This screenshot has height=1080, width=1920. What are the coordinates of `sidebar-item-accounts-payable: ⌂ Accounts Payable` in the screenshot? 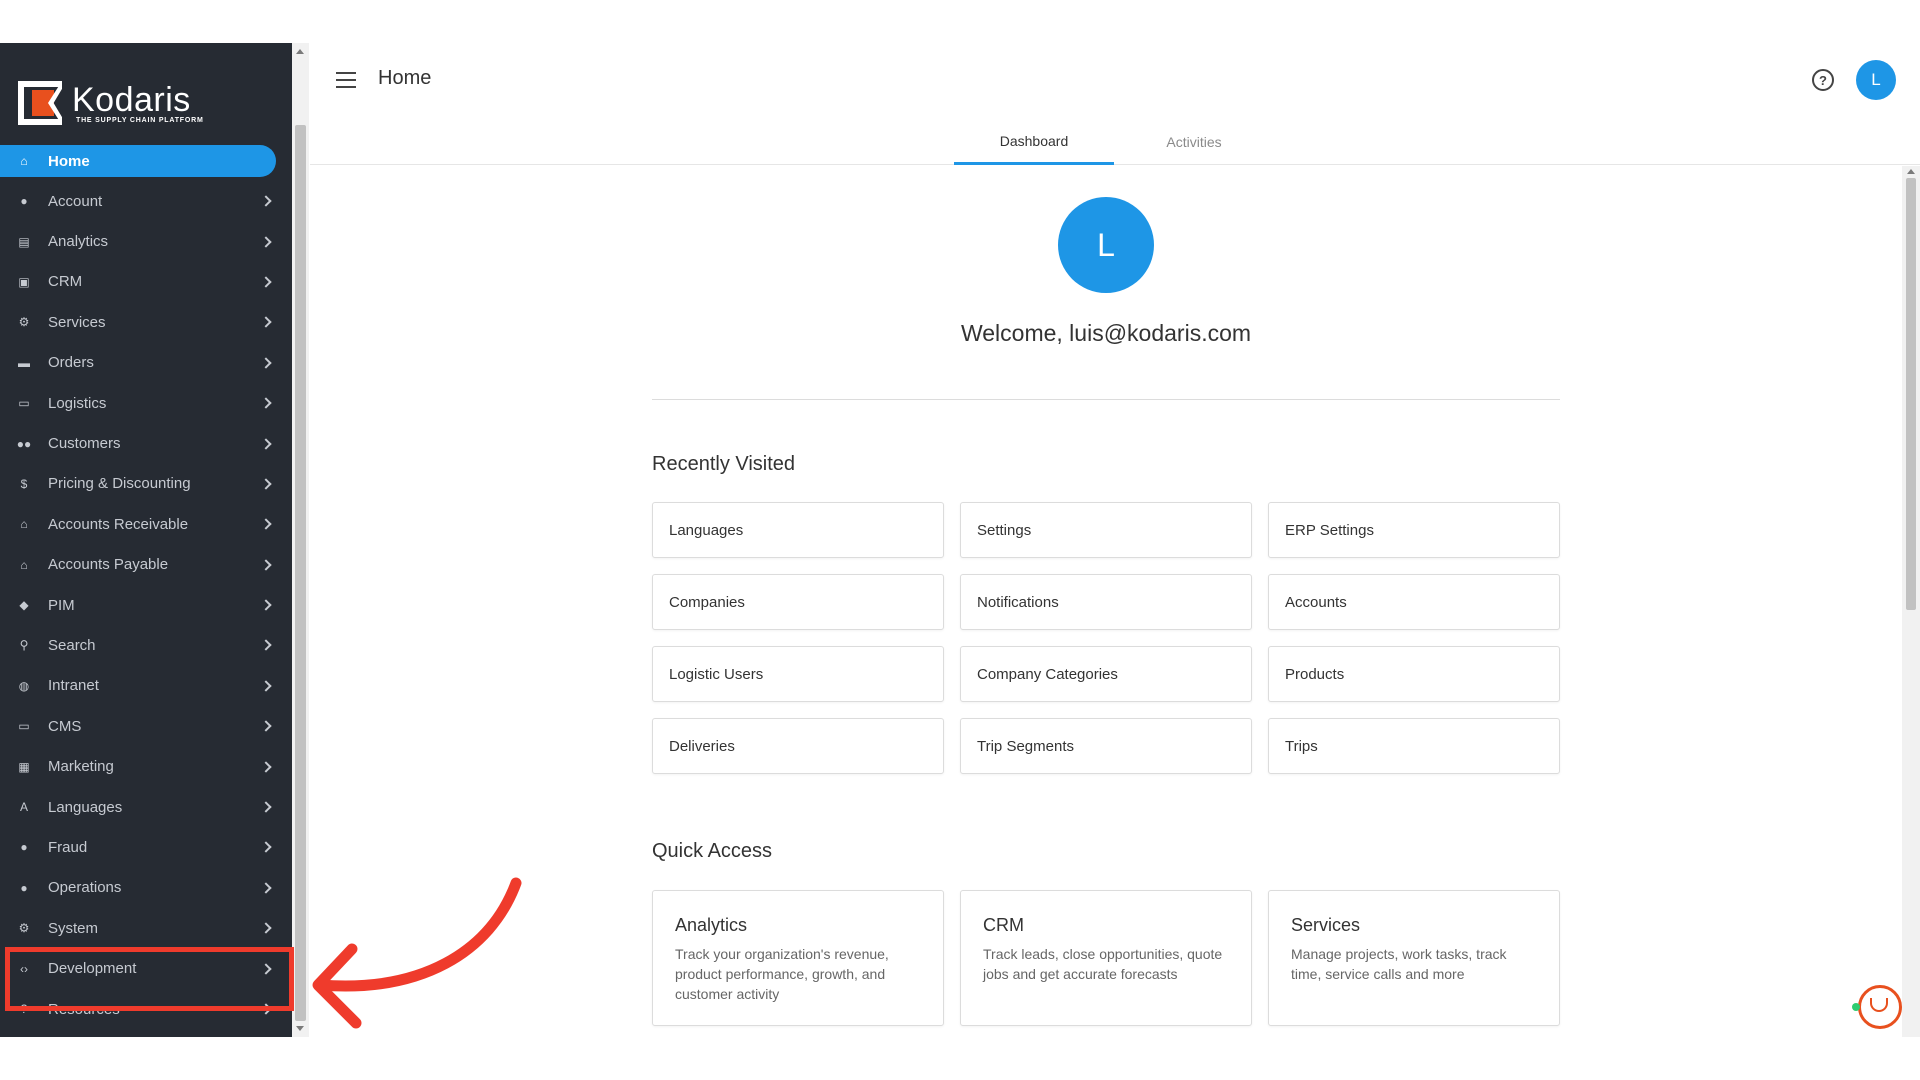 It's located at (146, 565).